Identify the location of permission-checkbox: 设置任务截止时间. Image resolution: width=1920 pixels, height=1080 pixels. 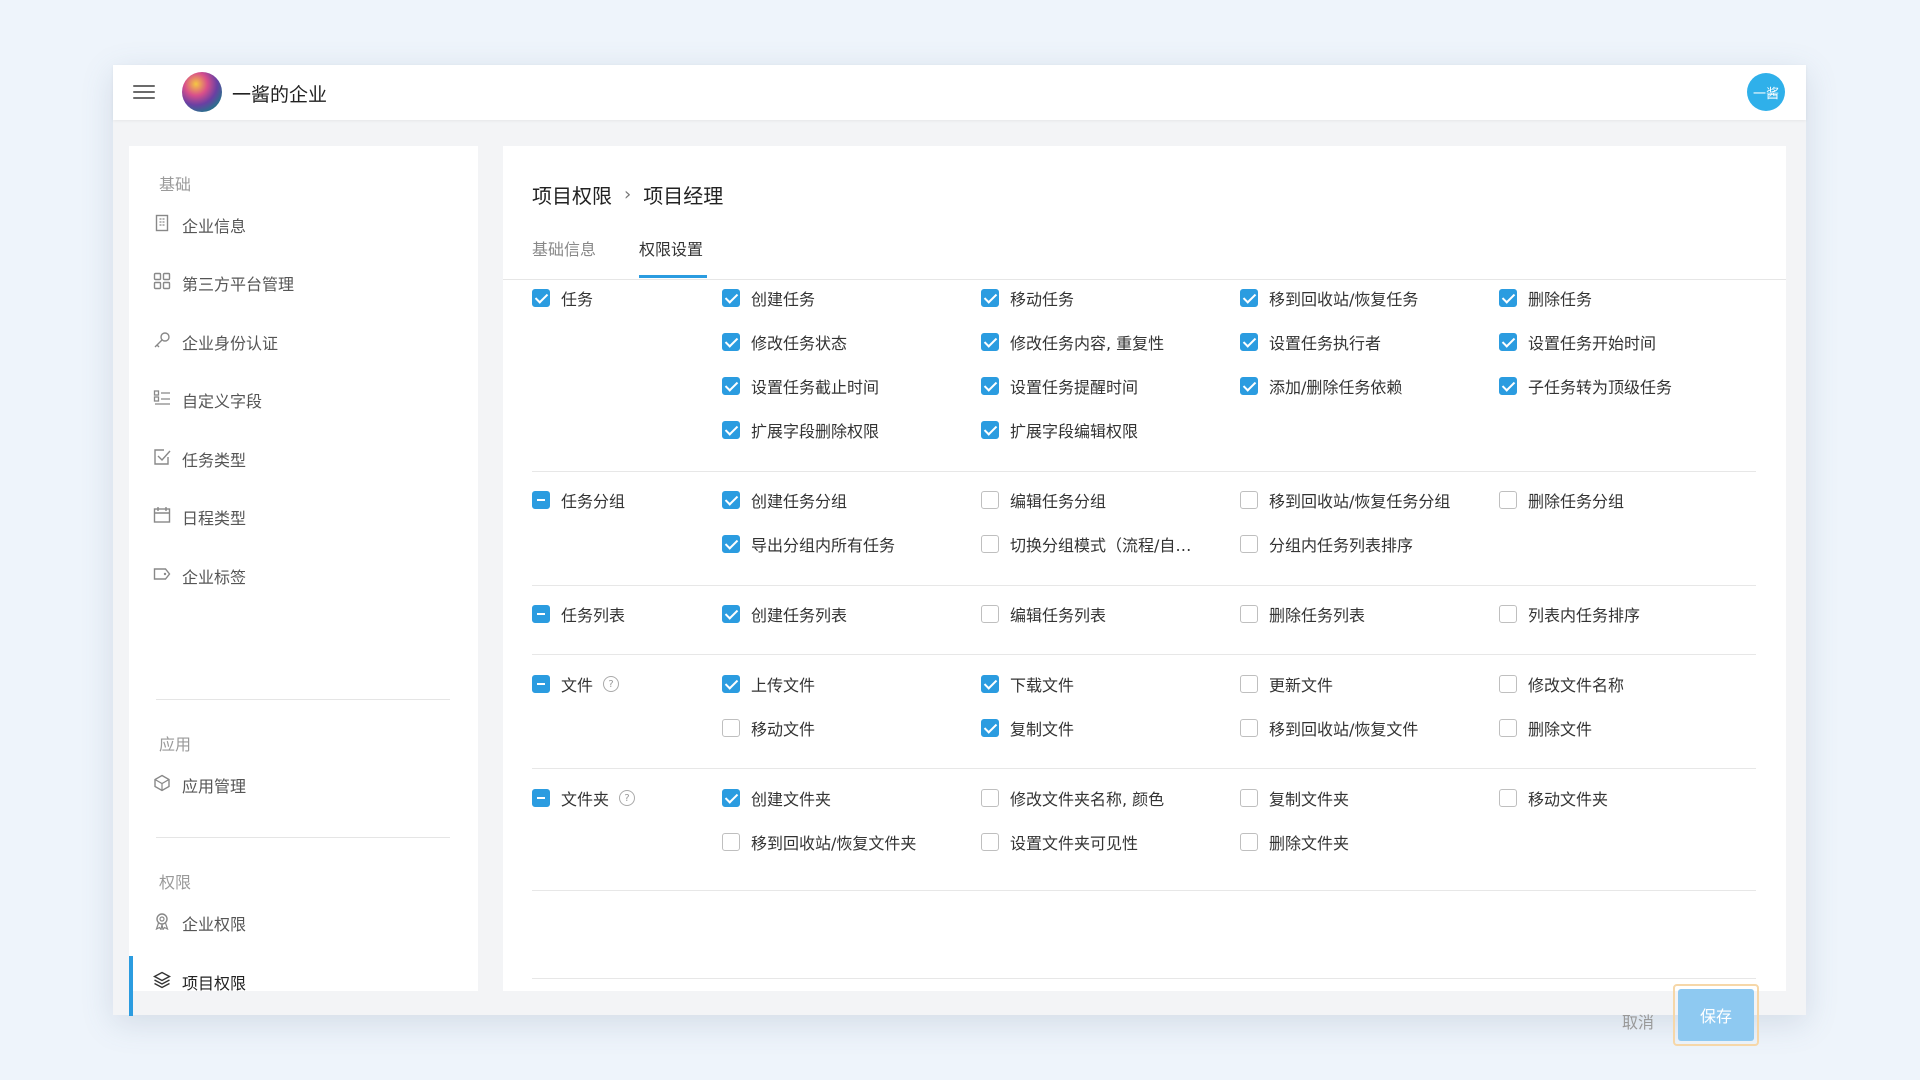
(800, 386).